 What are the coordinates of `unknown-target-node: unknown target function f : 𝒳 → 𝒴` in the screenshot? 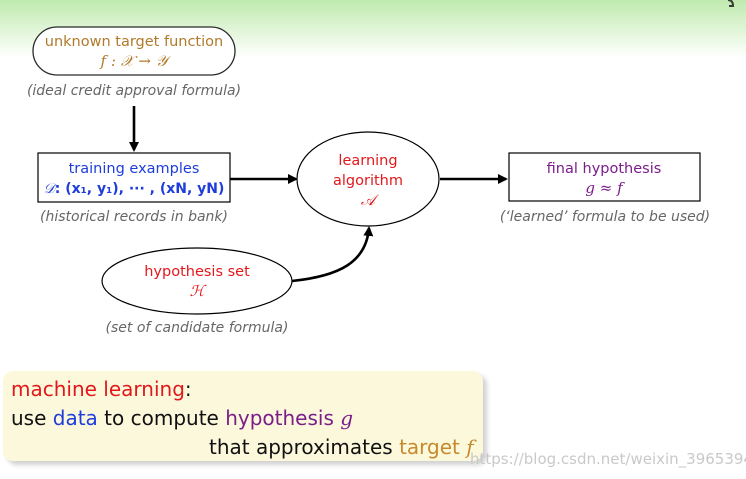 It's located at (134, 51).